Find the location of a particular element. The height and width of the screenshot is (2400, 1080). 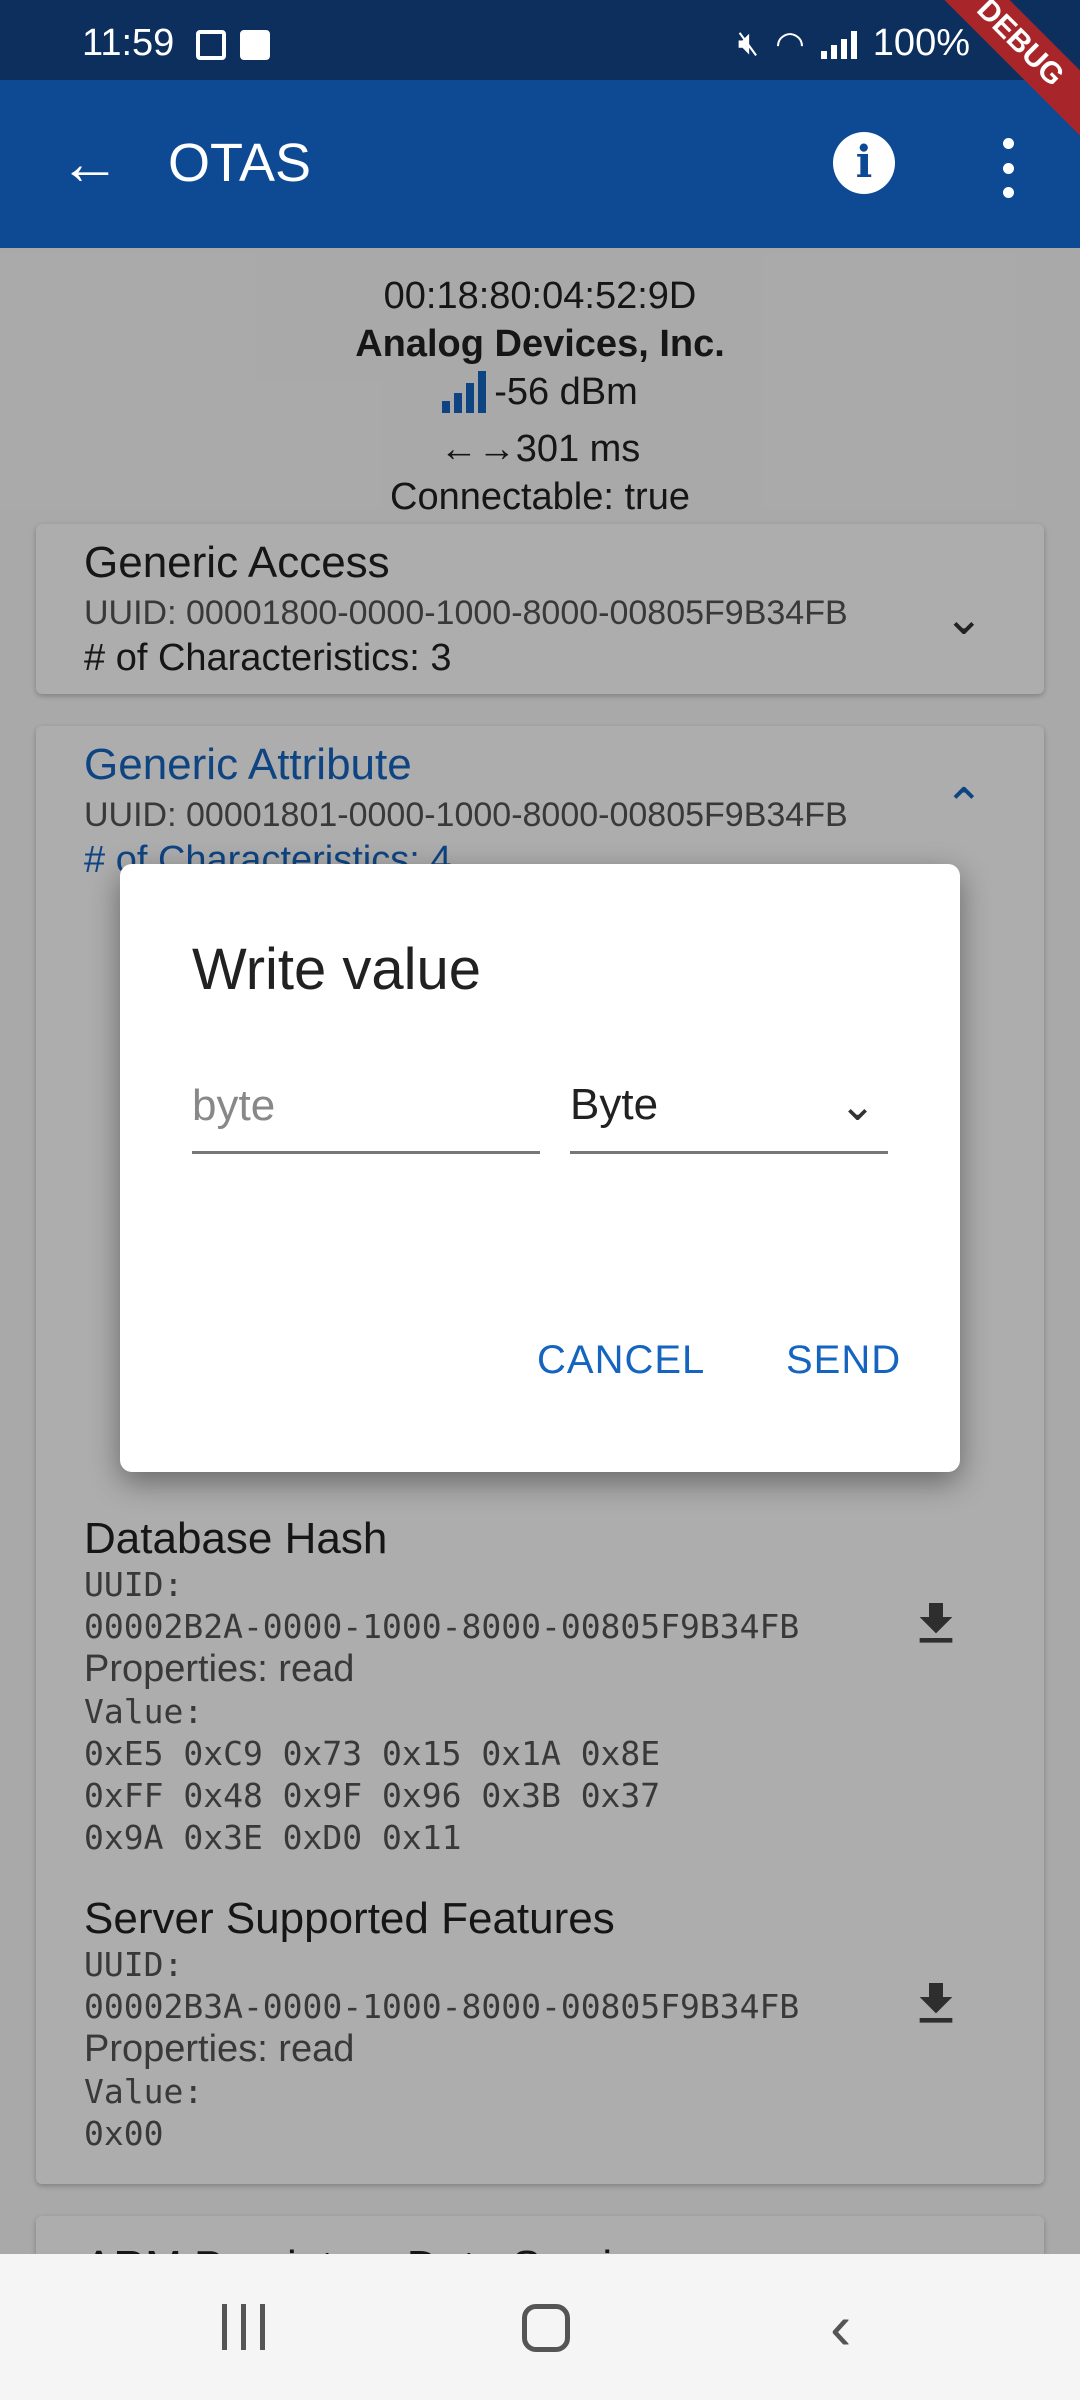

send-button: SEND is located at coordinates (843, 1360).